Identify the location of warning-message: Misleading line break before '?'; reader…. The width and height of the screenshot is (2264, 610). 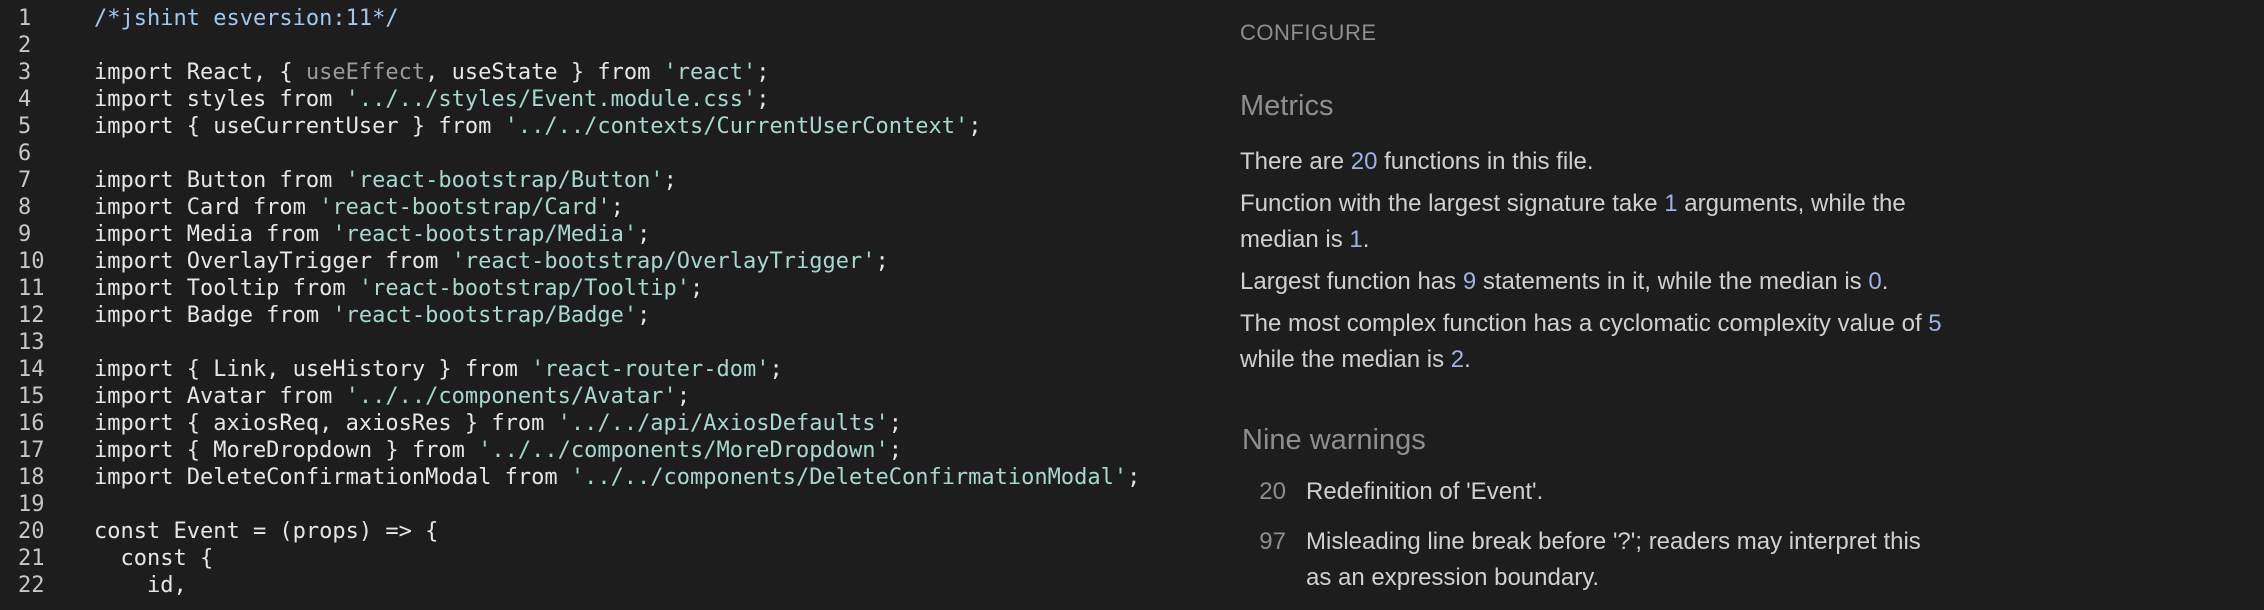
(1613, 559).